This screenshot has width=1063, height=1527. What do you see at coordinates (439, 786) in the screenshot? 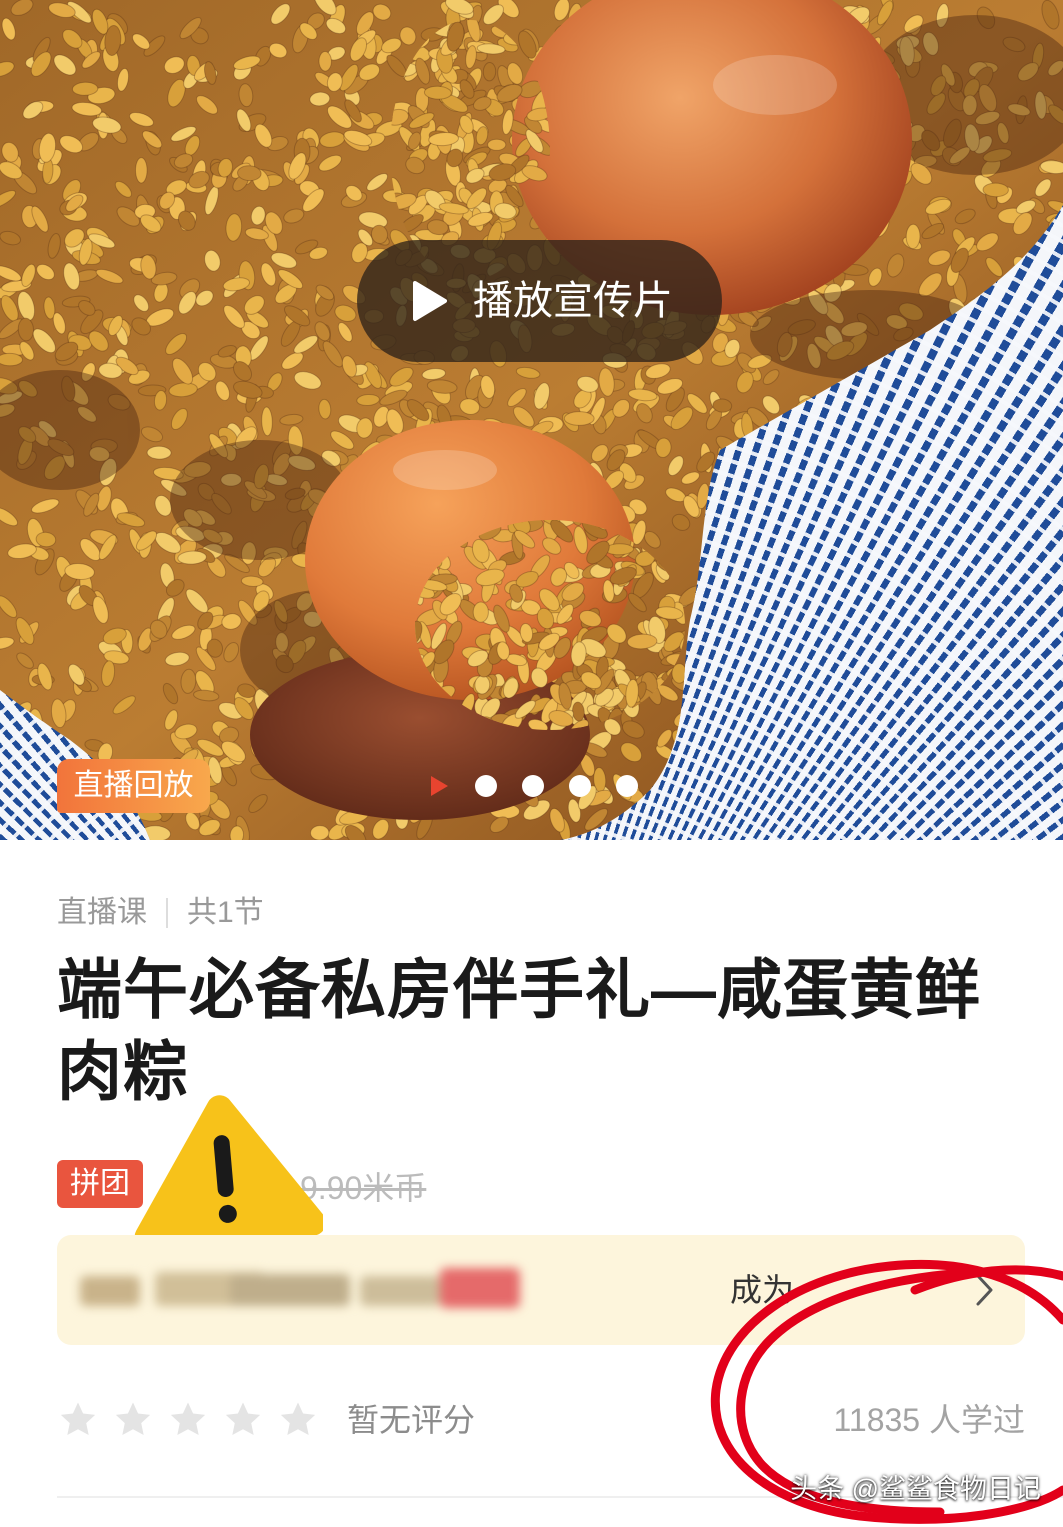
I see `carousel-dot-active` at bounding box center [439, 786].